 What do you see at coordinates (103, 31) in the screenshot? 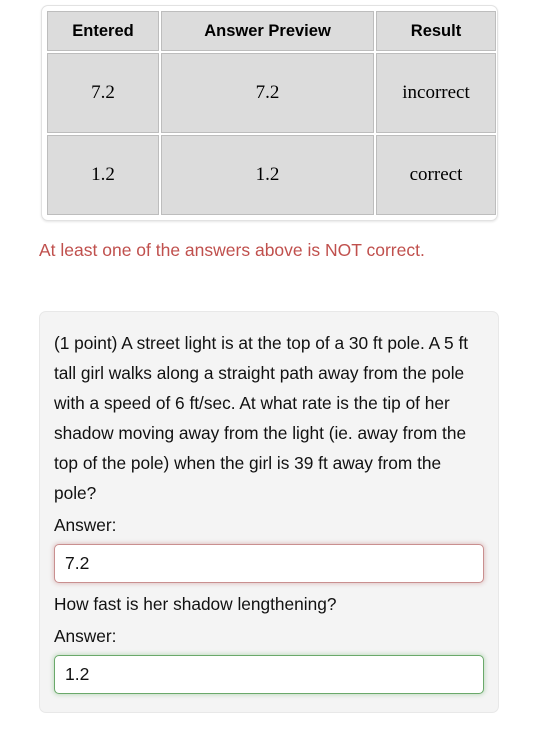
I see `column-header-entered: Entered` at bounding box center [103, 31].